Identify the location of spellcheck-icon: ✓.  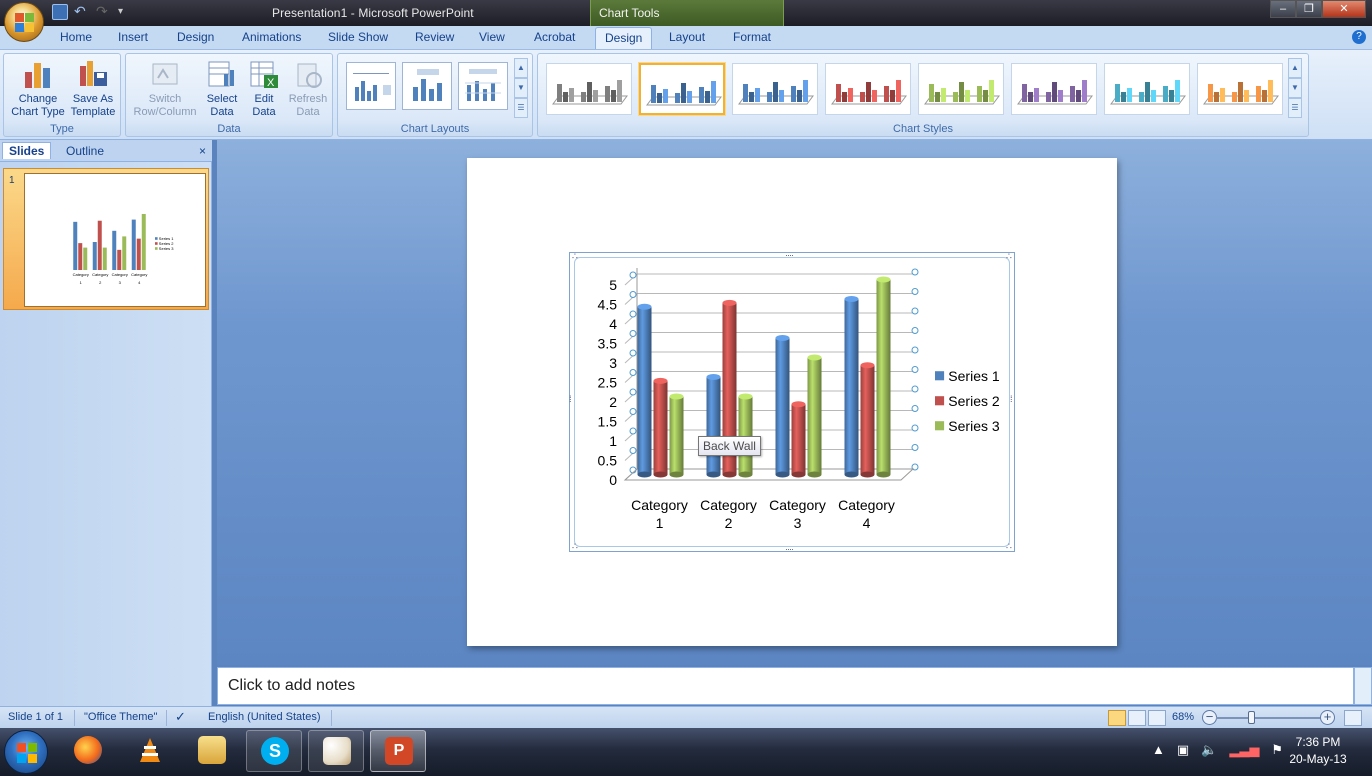
(180, 717).